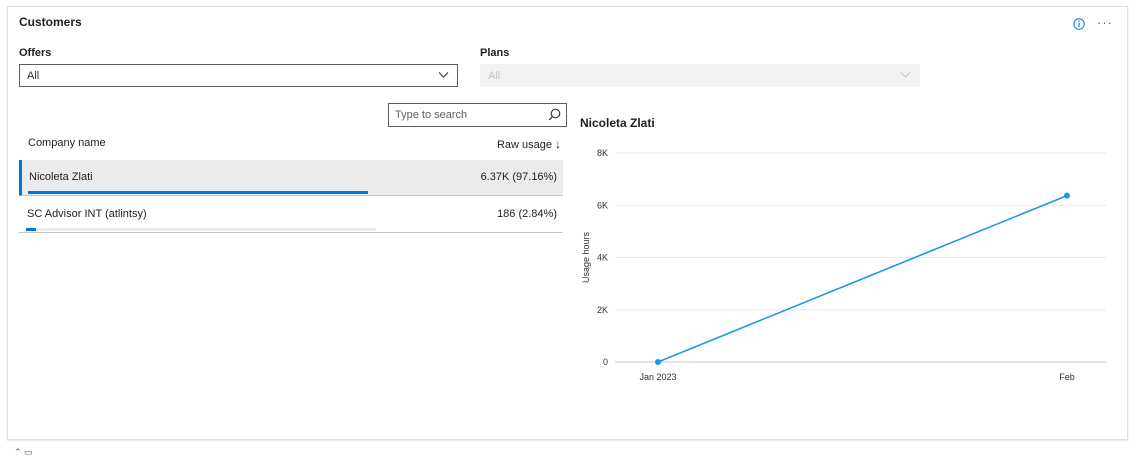 The width and height of the screenshot is (1139, 458). What do you see at coordinates (1067, 377) in the screenshot?
I see `x-tick-label: Feb` at bounding box center [1067, 377].